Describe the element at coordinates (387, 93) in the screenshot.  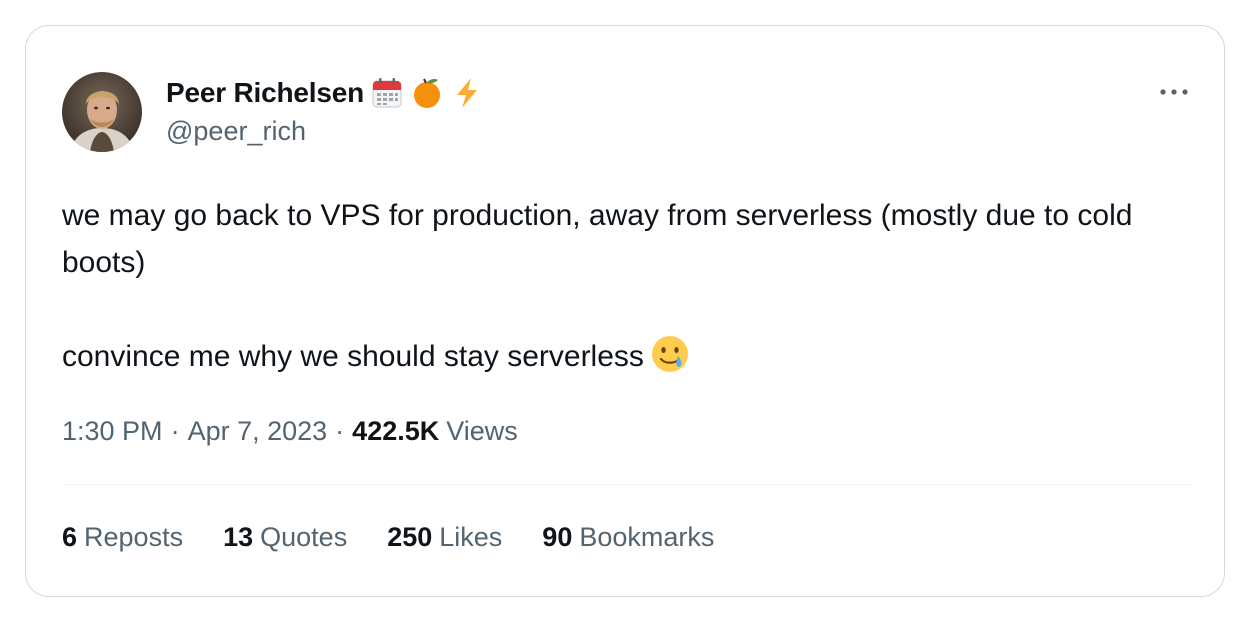
I see `calendar-icon` at that location.